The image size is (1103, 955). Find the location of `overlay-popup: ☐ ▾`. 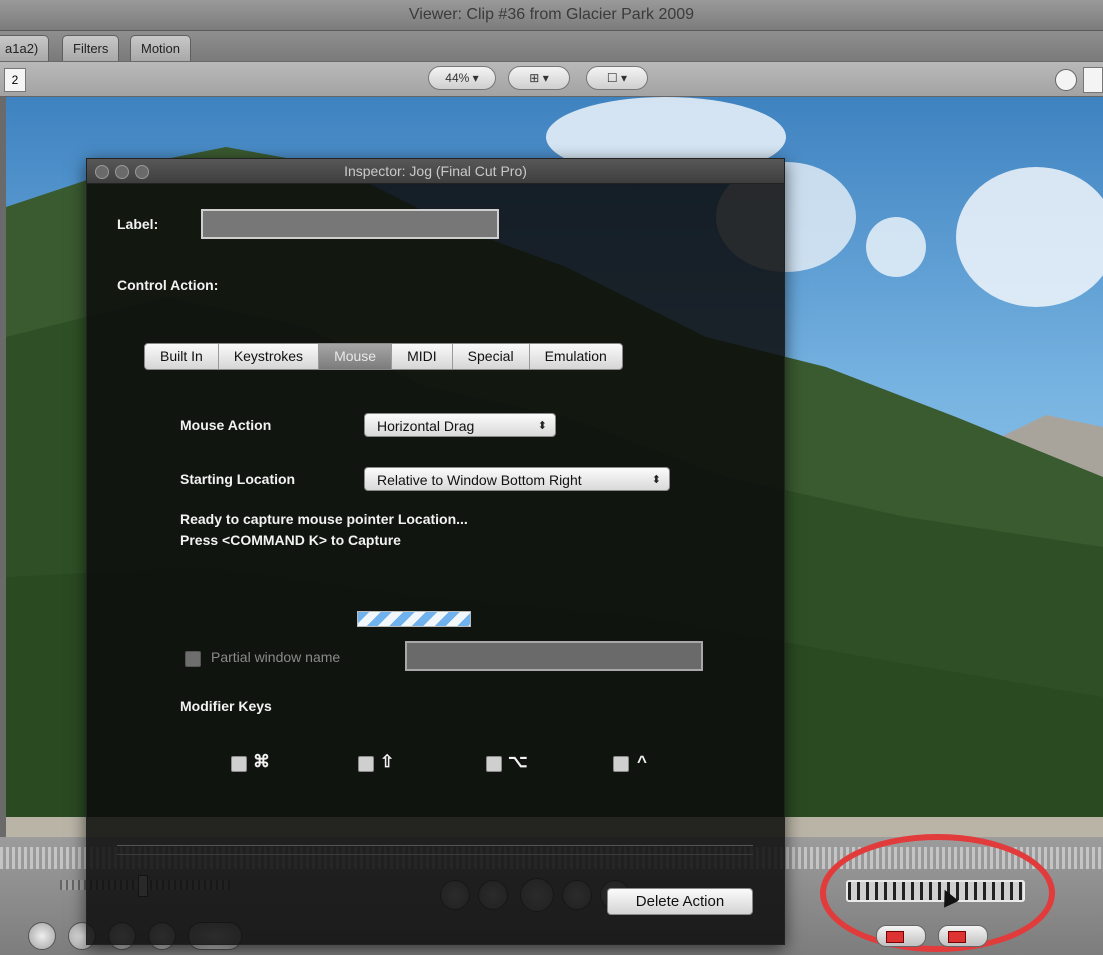

overlay-popup: ☐ ▾ is located at coordinates (617, 78).